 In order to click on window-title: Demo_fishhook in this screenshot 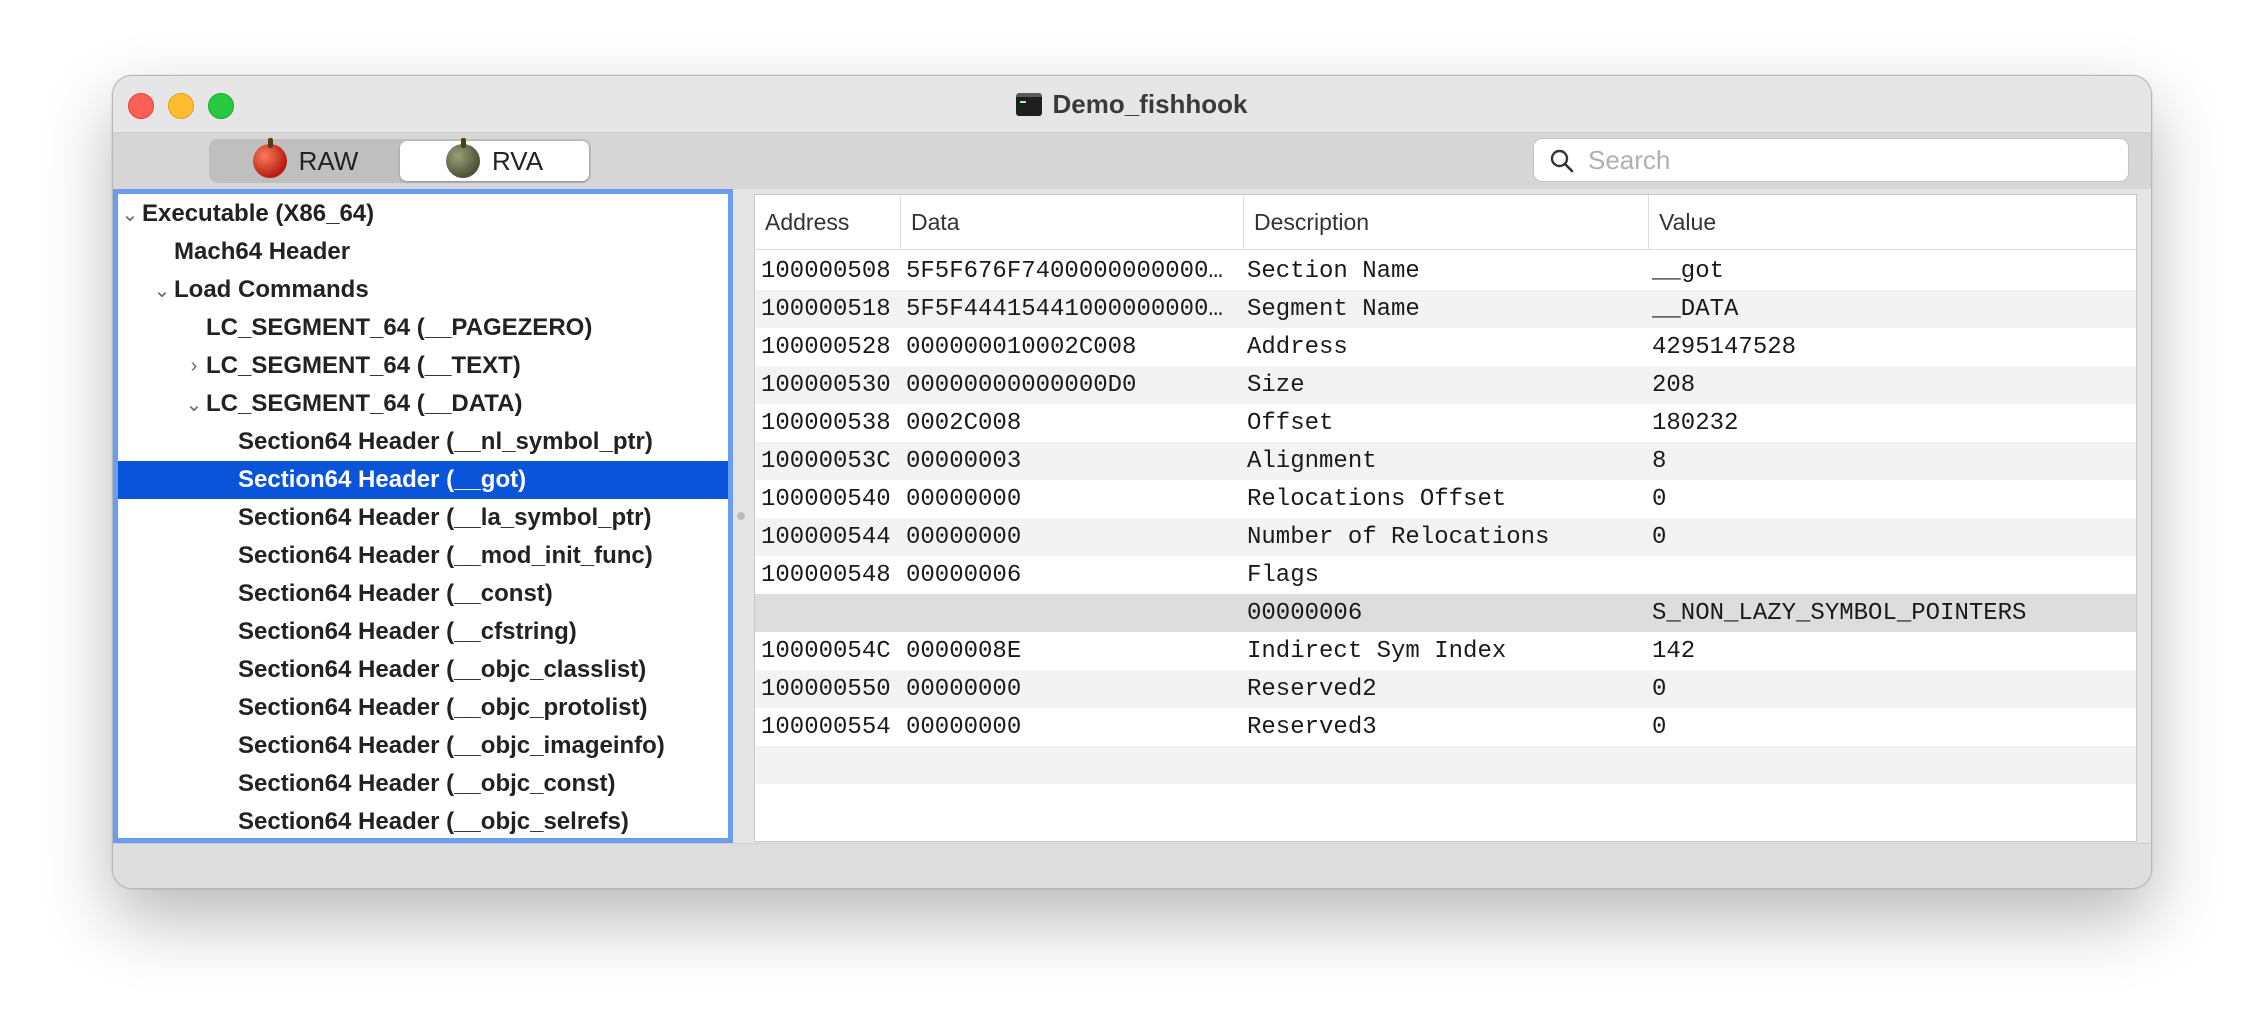, I will do `click(1150, 103)`.